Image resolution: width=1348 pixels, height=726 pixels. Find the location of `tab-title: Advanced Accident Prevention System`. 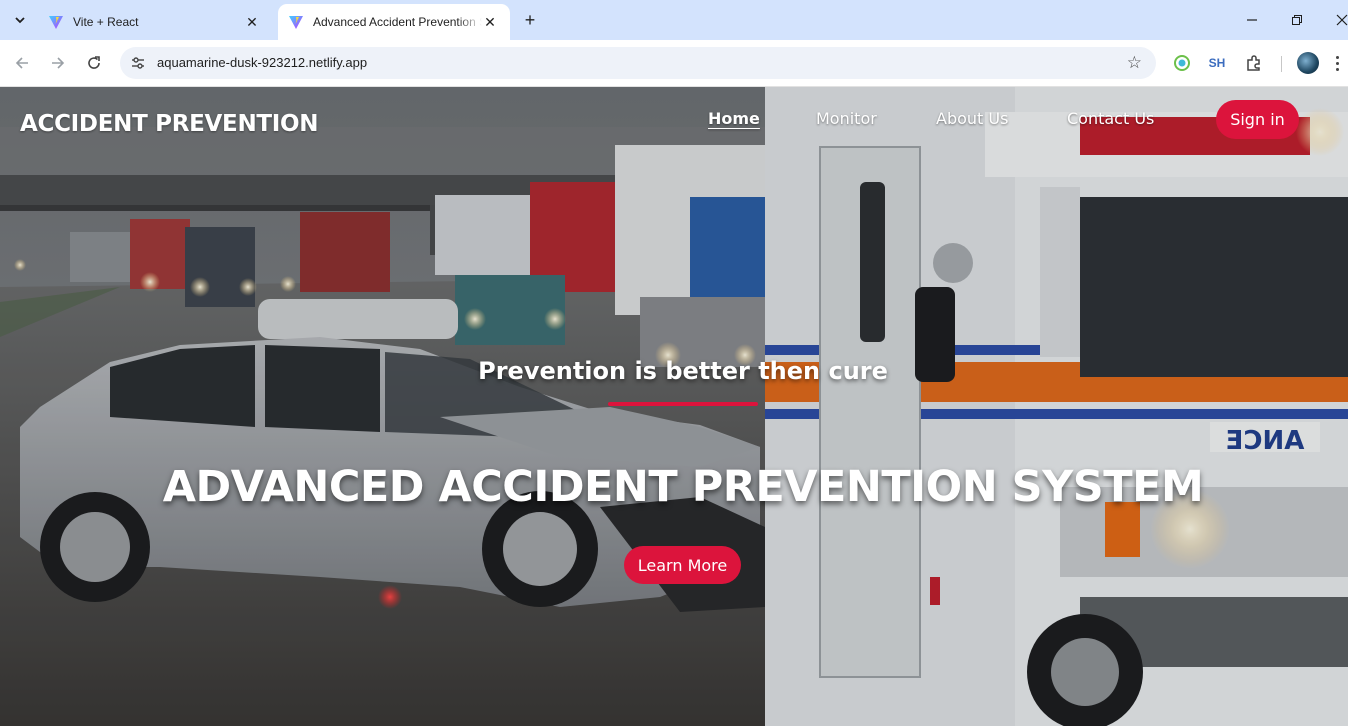

tab-title: Advanced Accident Prevention System is located at coordinates (397, 22).